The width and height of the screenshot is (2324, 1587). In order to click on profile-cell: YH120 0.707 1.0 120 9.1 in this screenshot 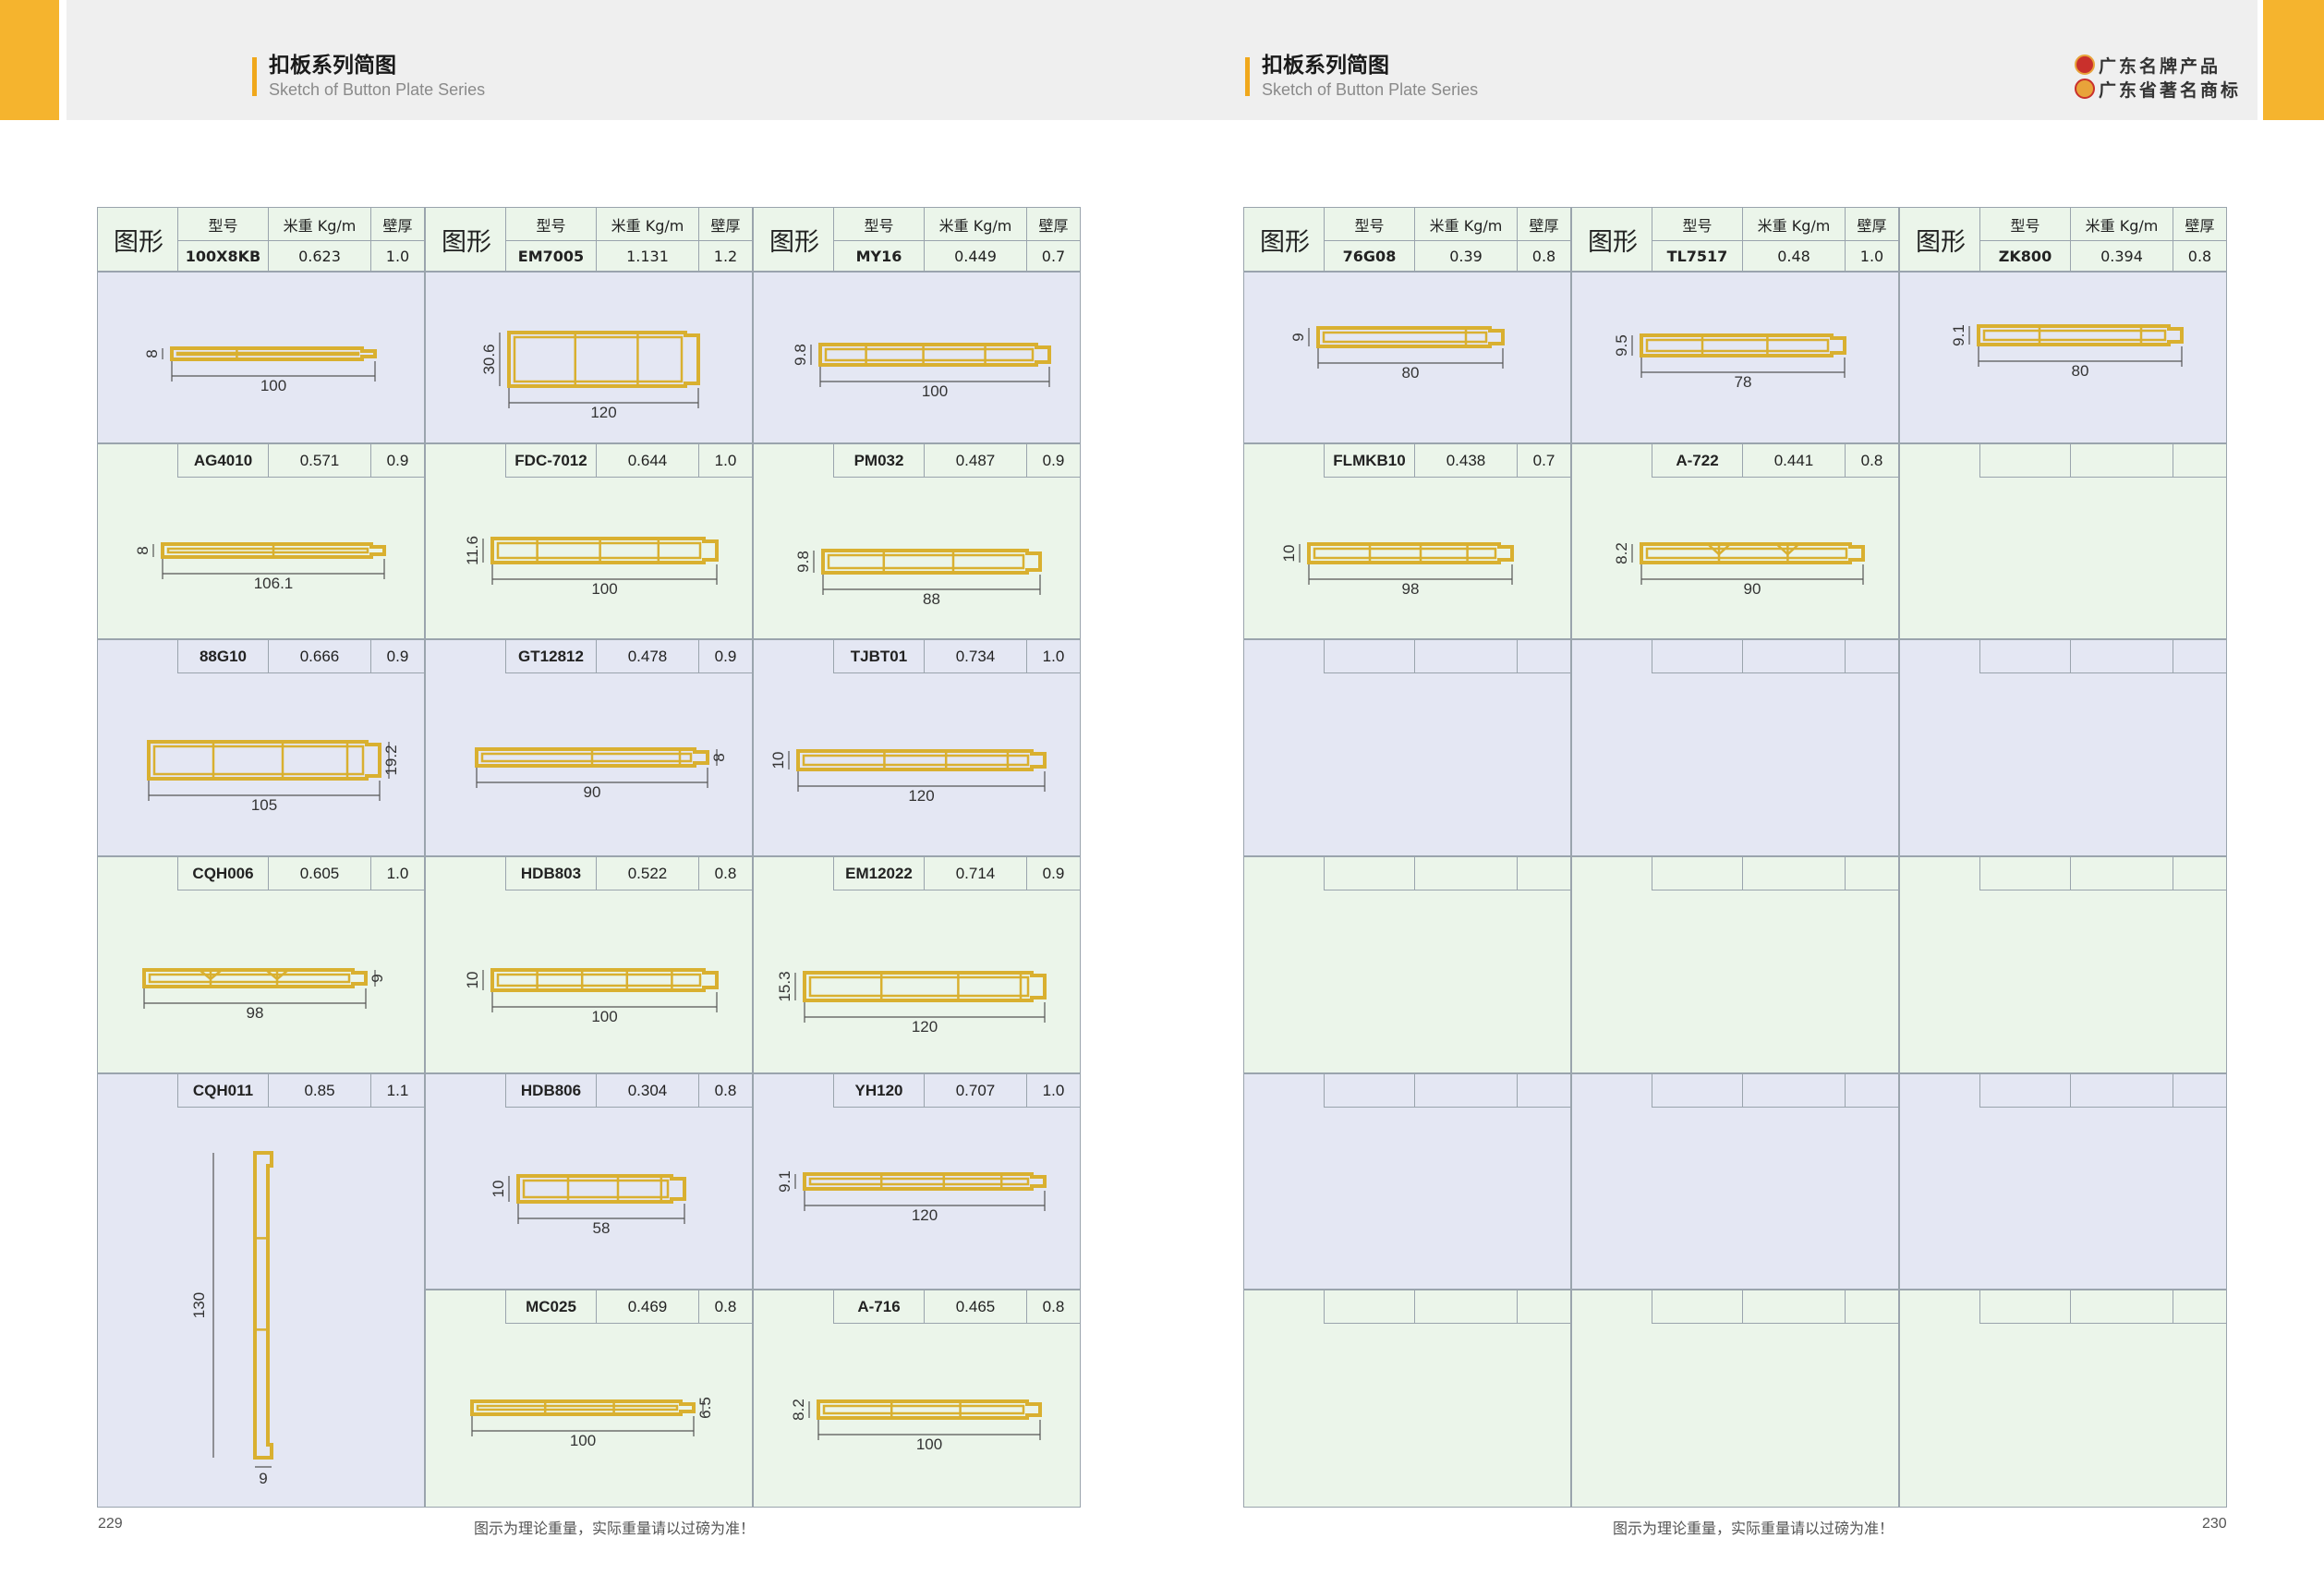, I will do `click(917, 1181)`.